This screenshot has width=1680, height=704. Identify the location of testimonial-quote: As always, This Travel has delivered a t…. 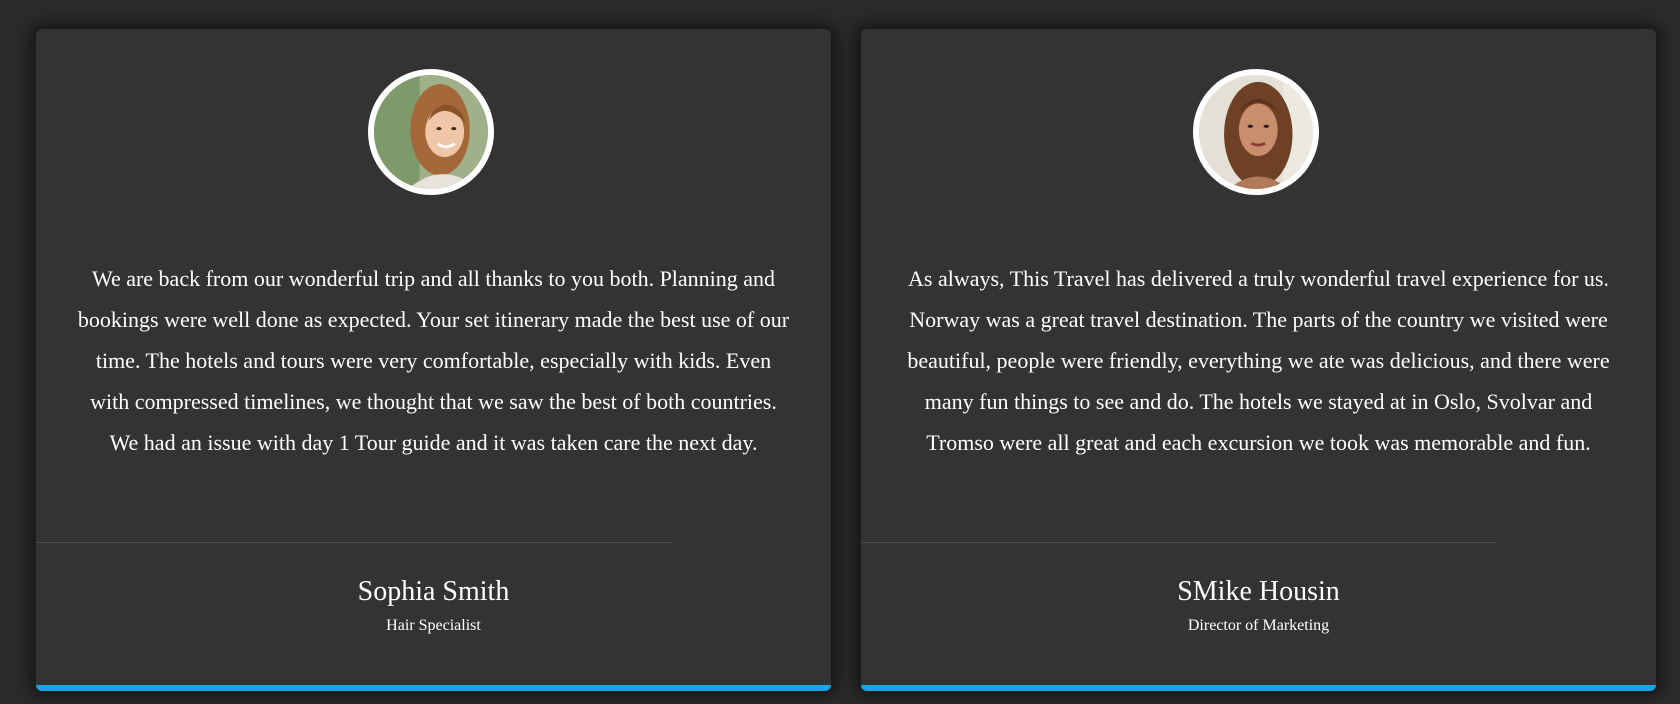
(1258, 360).